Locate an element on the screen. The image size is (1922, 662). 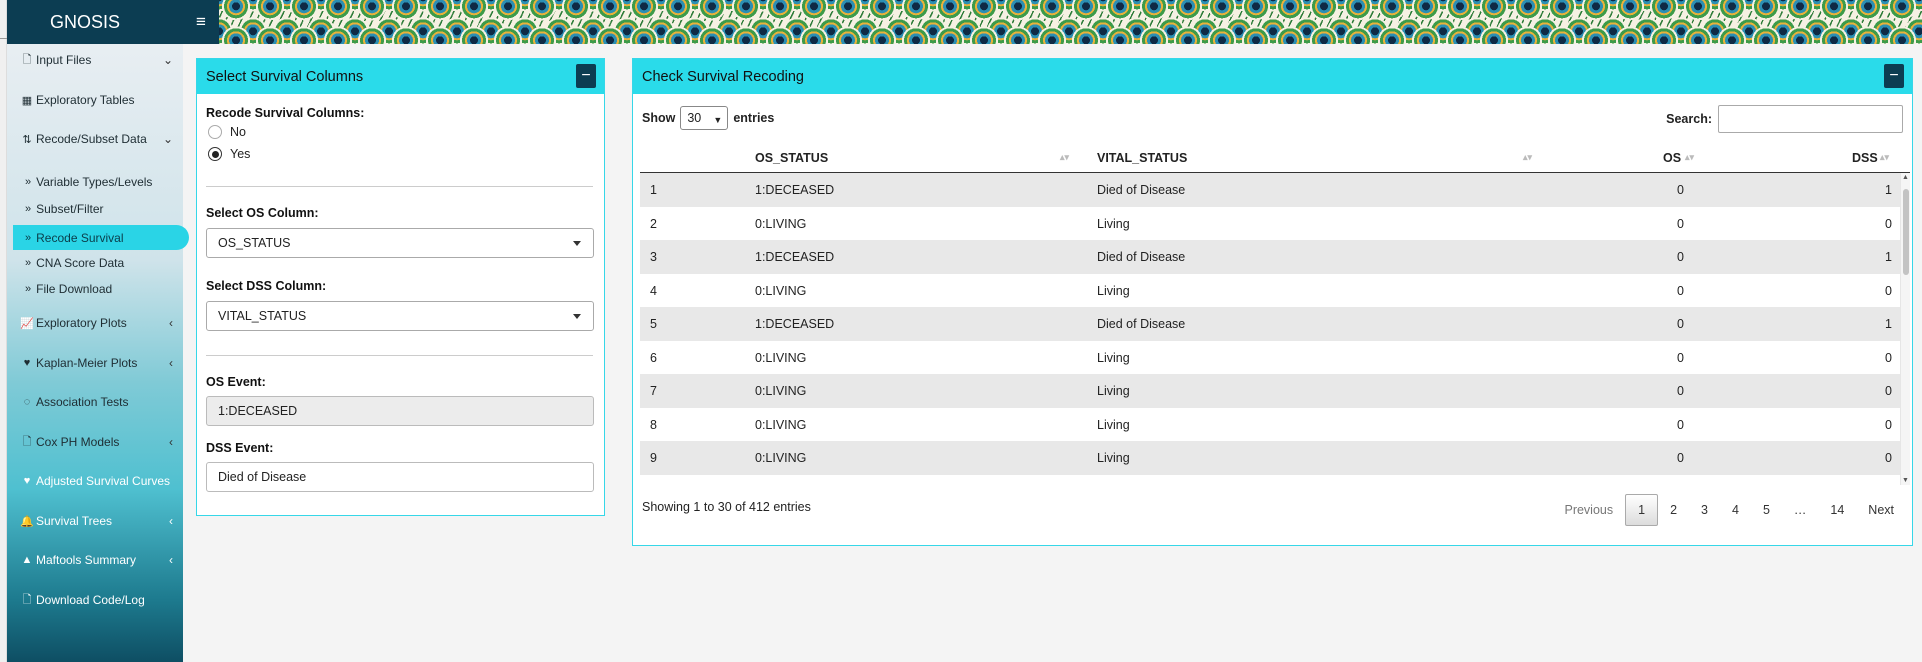
dss-column-select: VITAL_STATUS is located at coordinates (400, 316).